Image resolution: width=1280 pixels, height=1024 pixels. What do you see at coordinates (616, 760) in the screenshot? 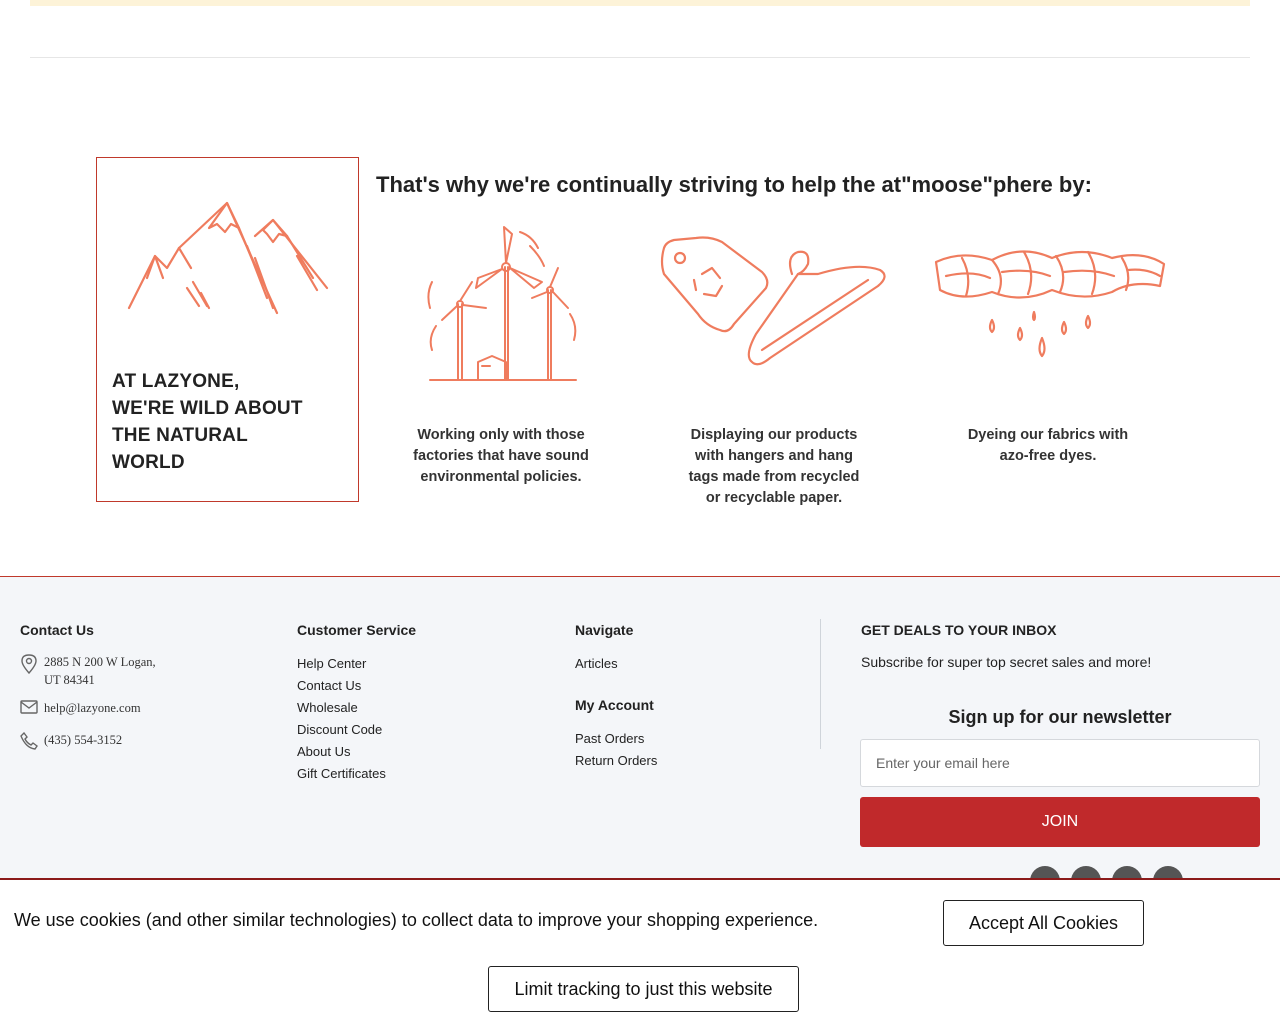
I see `footer-link-return-orders: Return Orders` at bounding box center [616, 760].